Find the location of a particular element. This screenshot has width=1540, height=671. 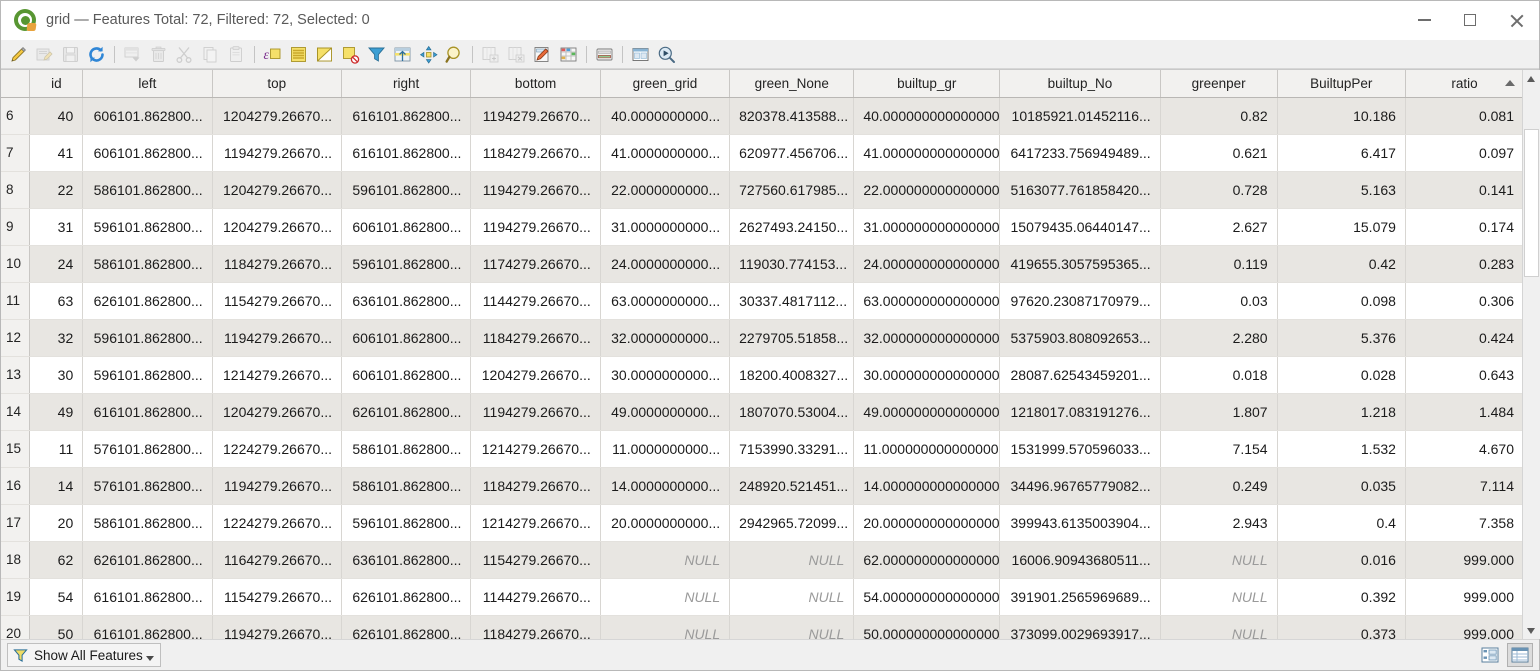

row-header-cell: 8 is located at coordinates (16, 190).